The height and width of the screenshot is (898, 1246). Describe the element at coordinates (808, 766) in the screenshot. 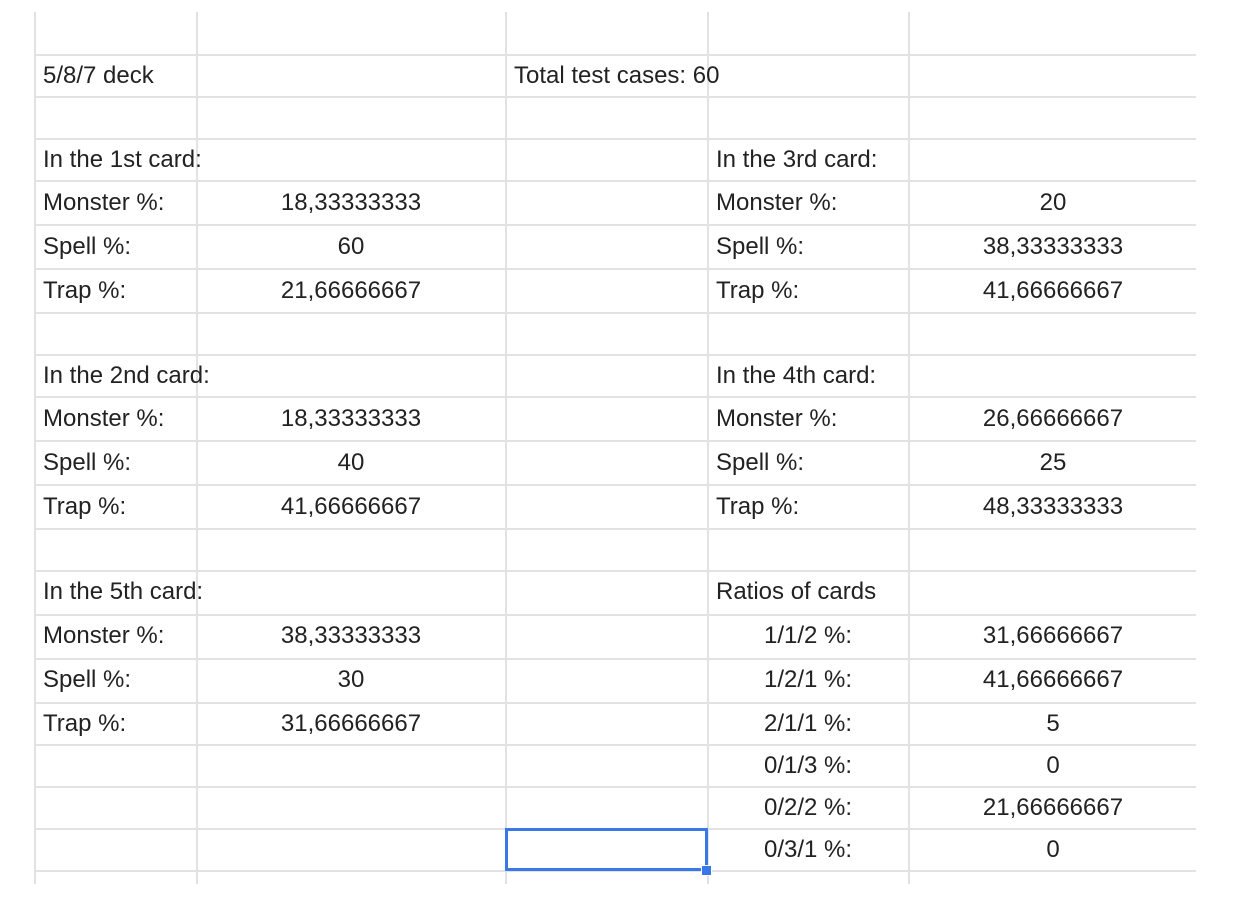

I see `ratio-label: 0/1/3 %:` at that location.